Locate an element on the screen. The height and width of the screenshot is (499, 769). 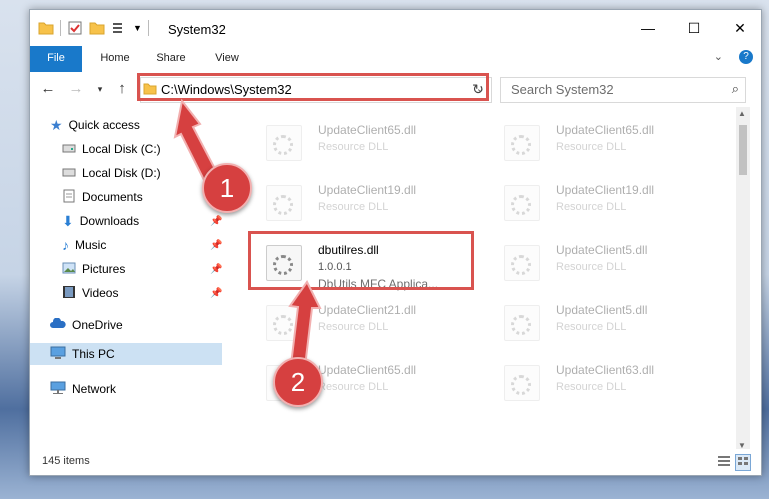
nav-item-label: Quick access is located at coordinates (104, 125).